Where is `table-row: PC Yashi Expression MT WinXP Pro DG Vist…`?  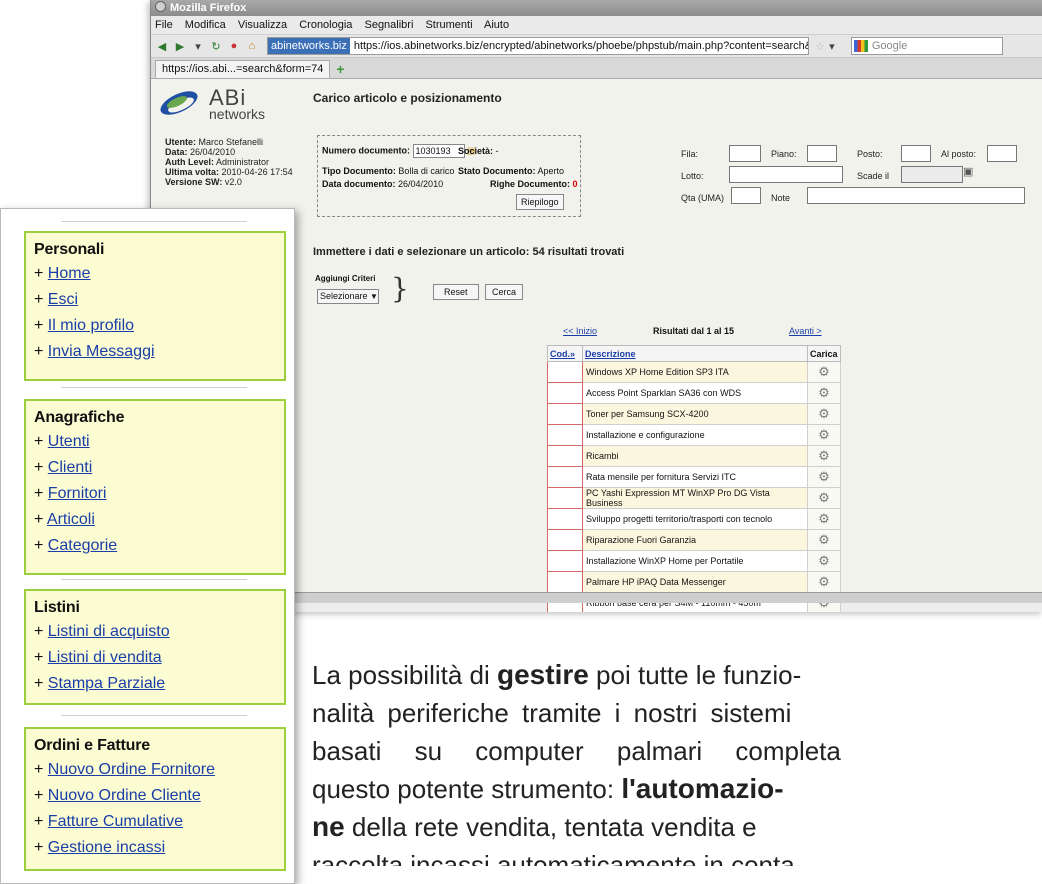
table-row: PC Yashi Expression MT WinXP Pro DG Vist… is located at coordinates (694, 498).